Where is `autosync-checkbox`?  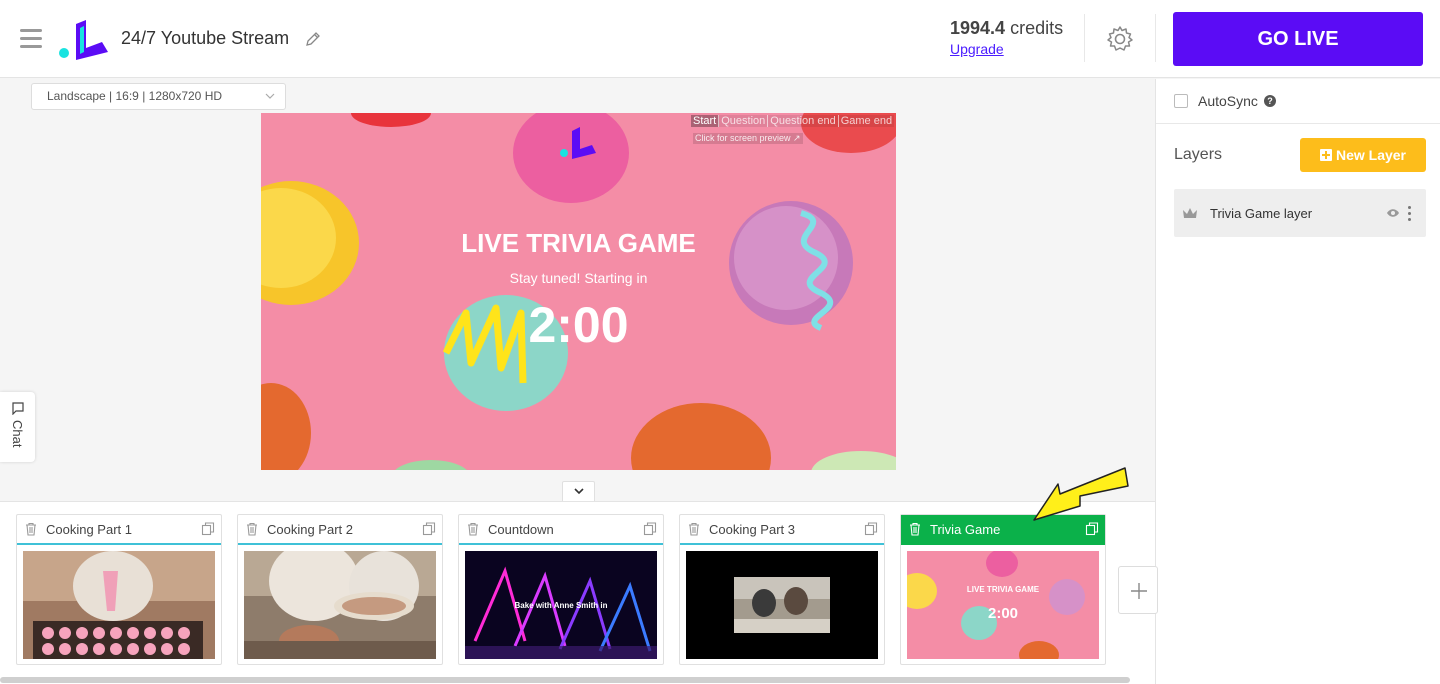
autosync-checkbox is located at coordinates (1181, 101).